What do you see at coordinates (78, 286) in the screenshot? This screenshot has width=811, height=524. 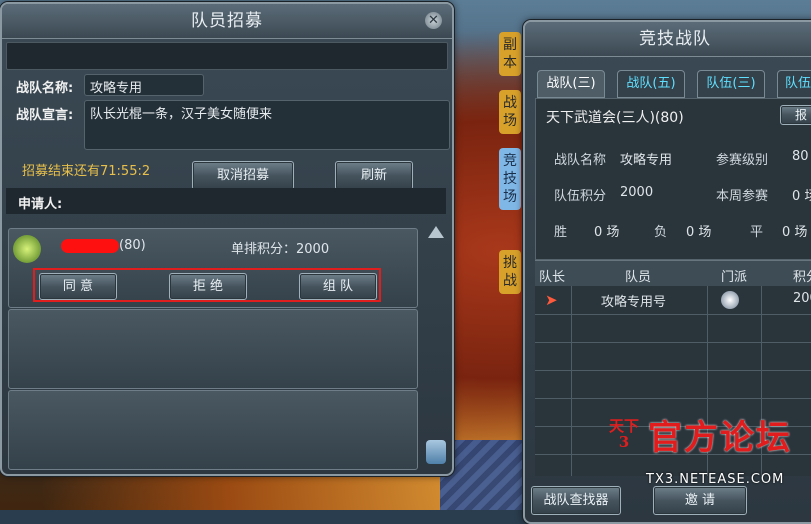 I see `agree-button: 同 意` at bounding box center [78, 286].